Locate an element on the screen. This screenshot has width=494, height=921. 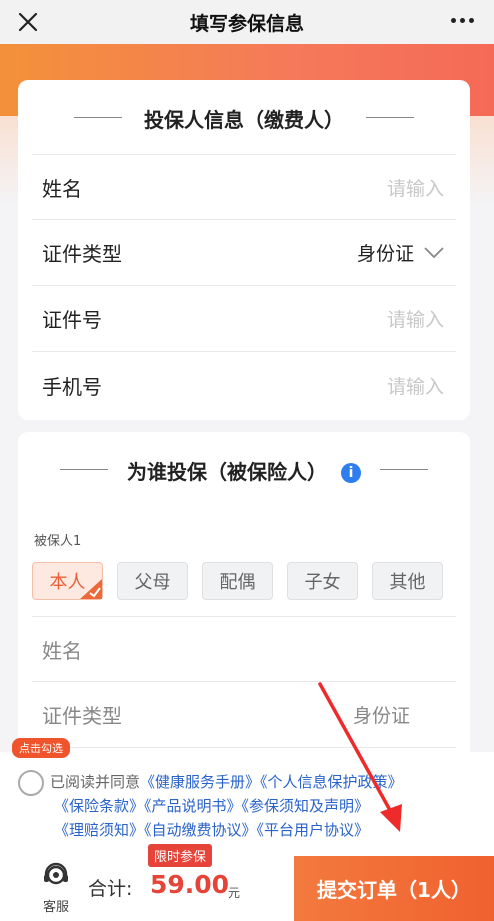
name-input: 请输入 is located at coordinates (415, 187).